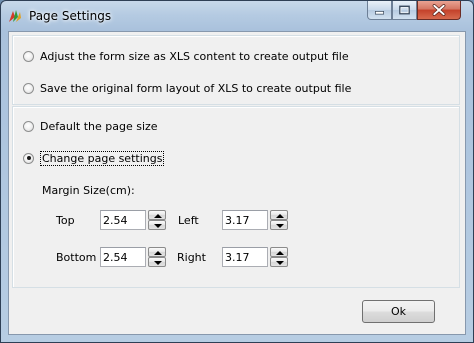 The height and width of the screenshot is (343, 474). I want to click on left-margin-decrement-button, so click(279, 225).